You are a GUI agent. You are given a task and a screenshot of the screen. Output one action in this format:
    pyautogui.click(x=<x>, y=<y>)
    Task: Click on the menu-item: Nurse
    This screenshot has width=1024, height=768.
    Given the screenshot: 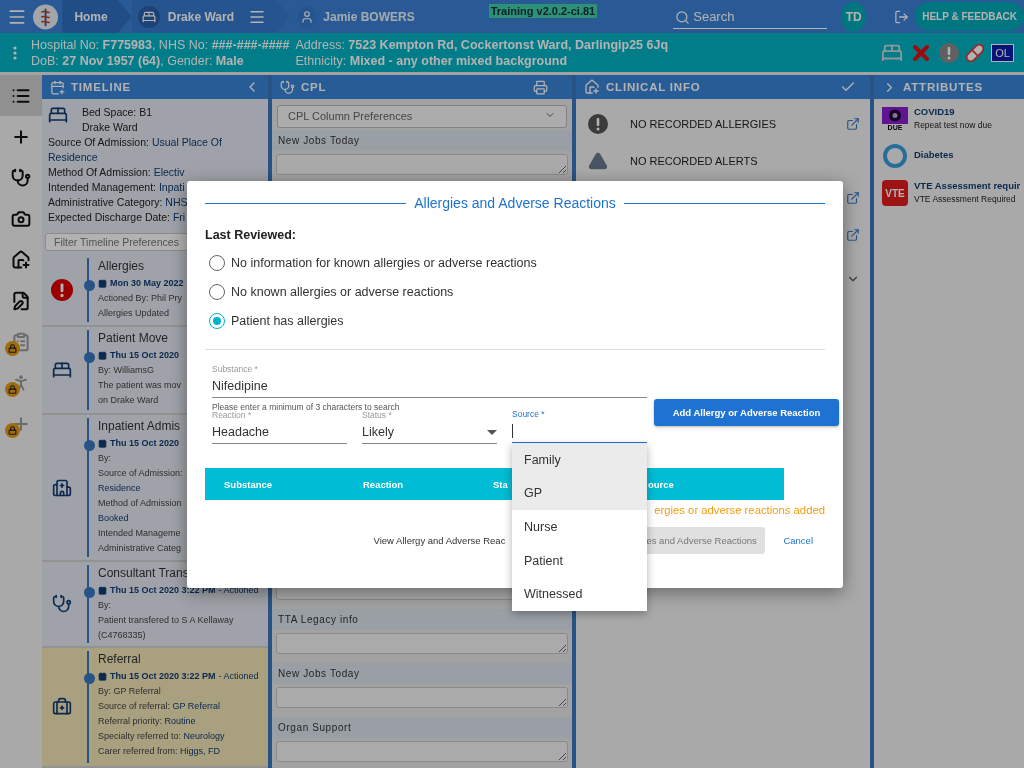 What is the action you would take?
    pyautogui.click(x=579, y=527)
    